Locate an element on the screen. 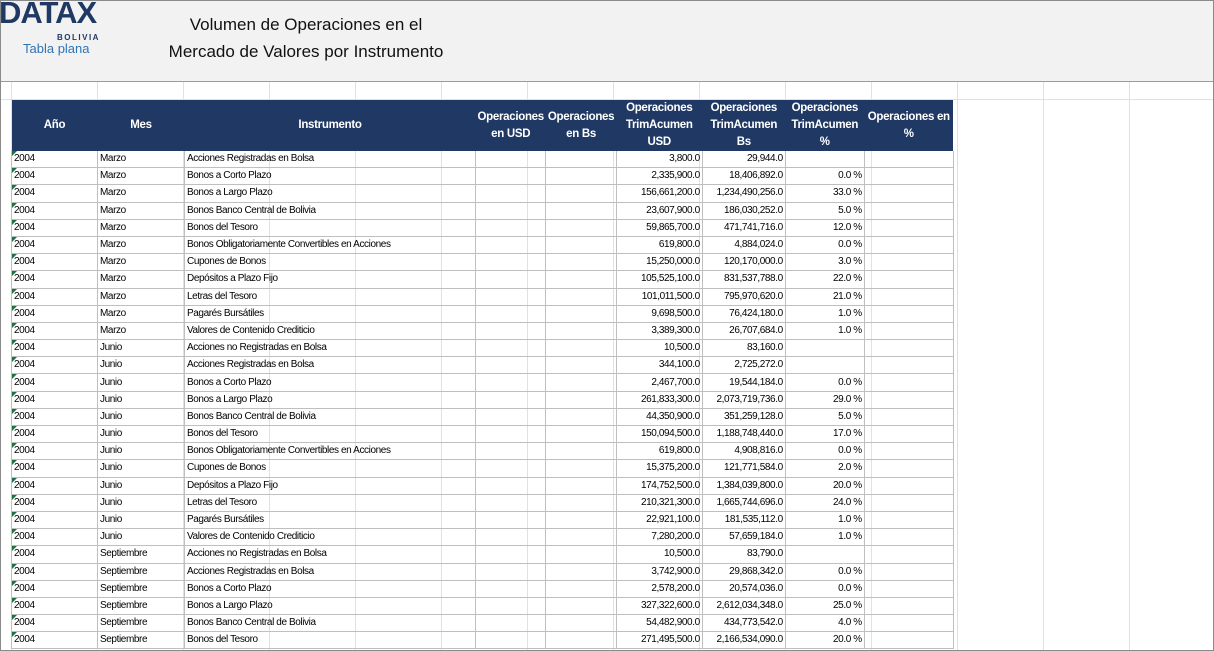 This screenshot has width=1214, height=651. table-cell: Bonos a Largo Plazo is located at coordinates (330, 400).